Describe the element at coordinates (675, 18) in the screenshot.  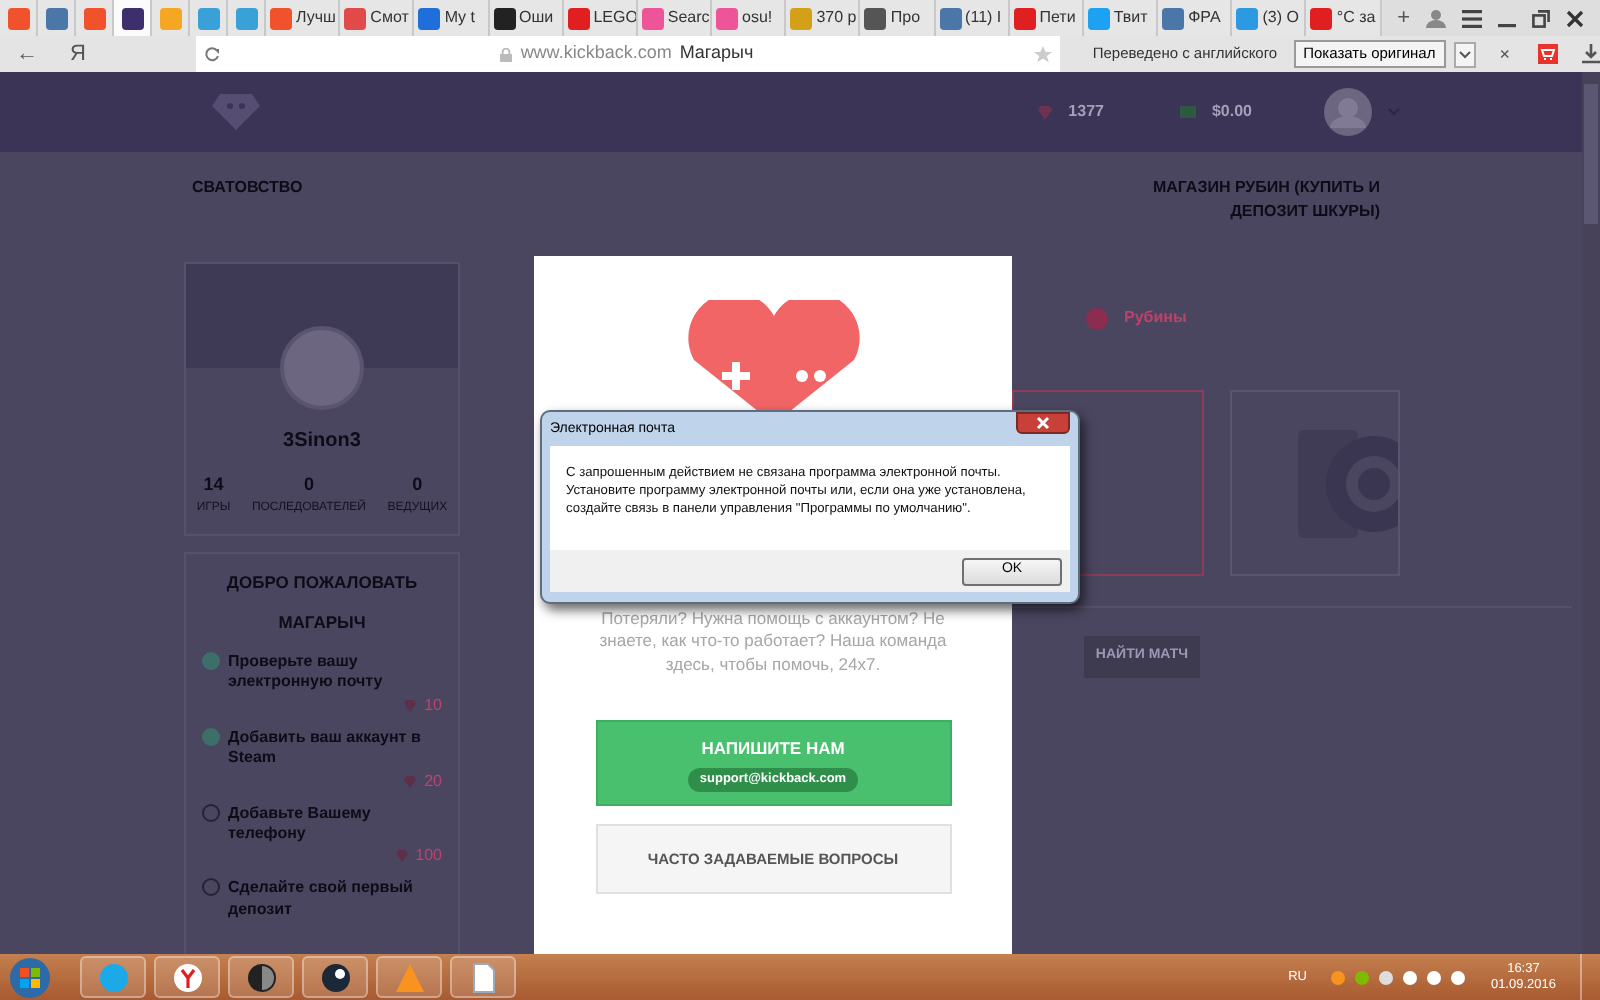
I see `browser-tab: Searc` at that location.